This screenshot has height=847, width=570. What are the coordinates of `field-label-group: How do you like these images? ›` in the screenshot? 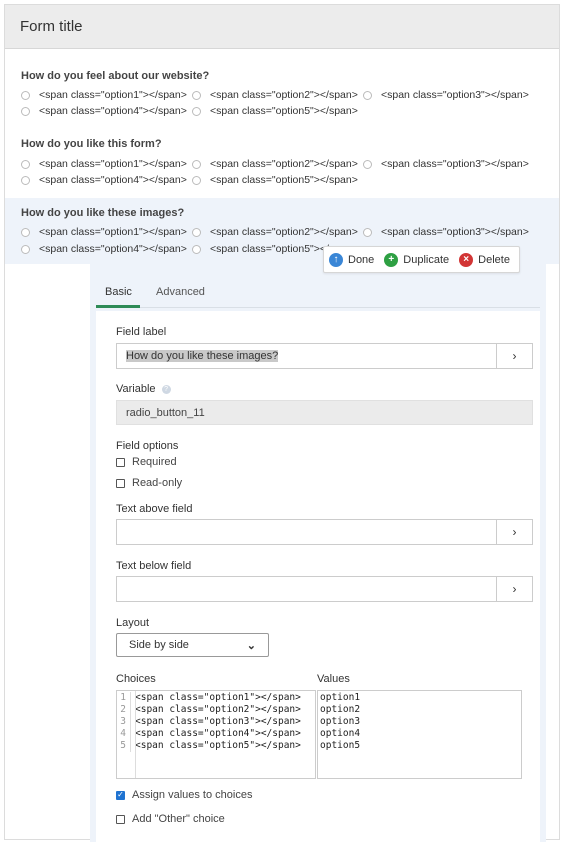 It's located at (324, 356).